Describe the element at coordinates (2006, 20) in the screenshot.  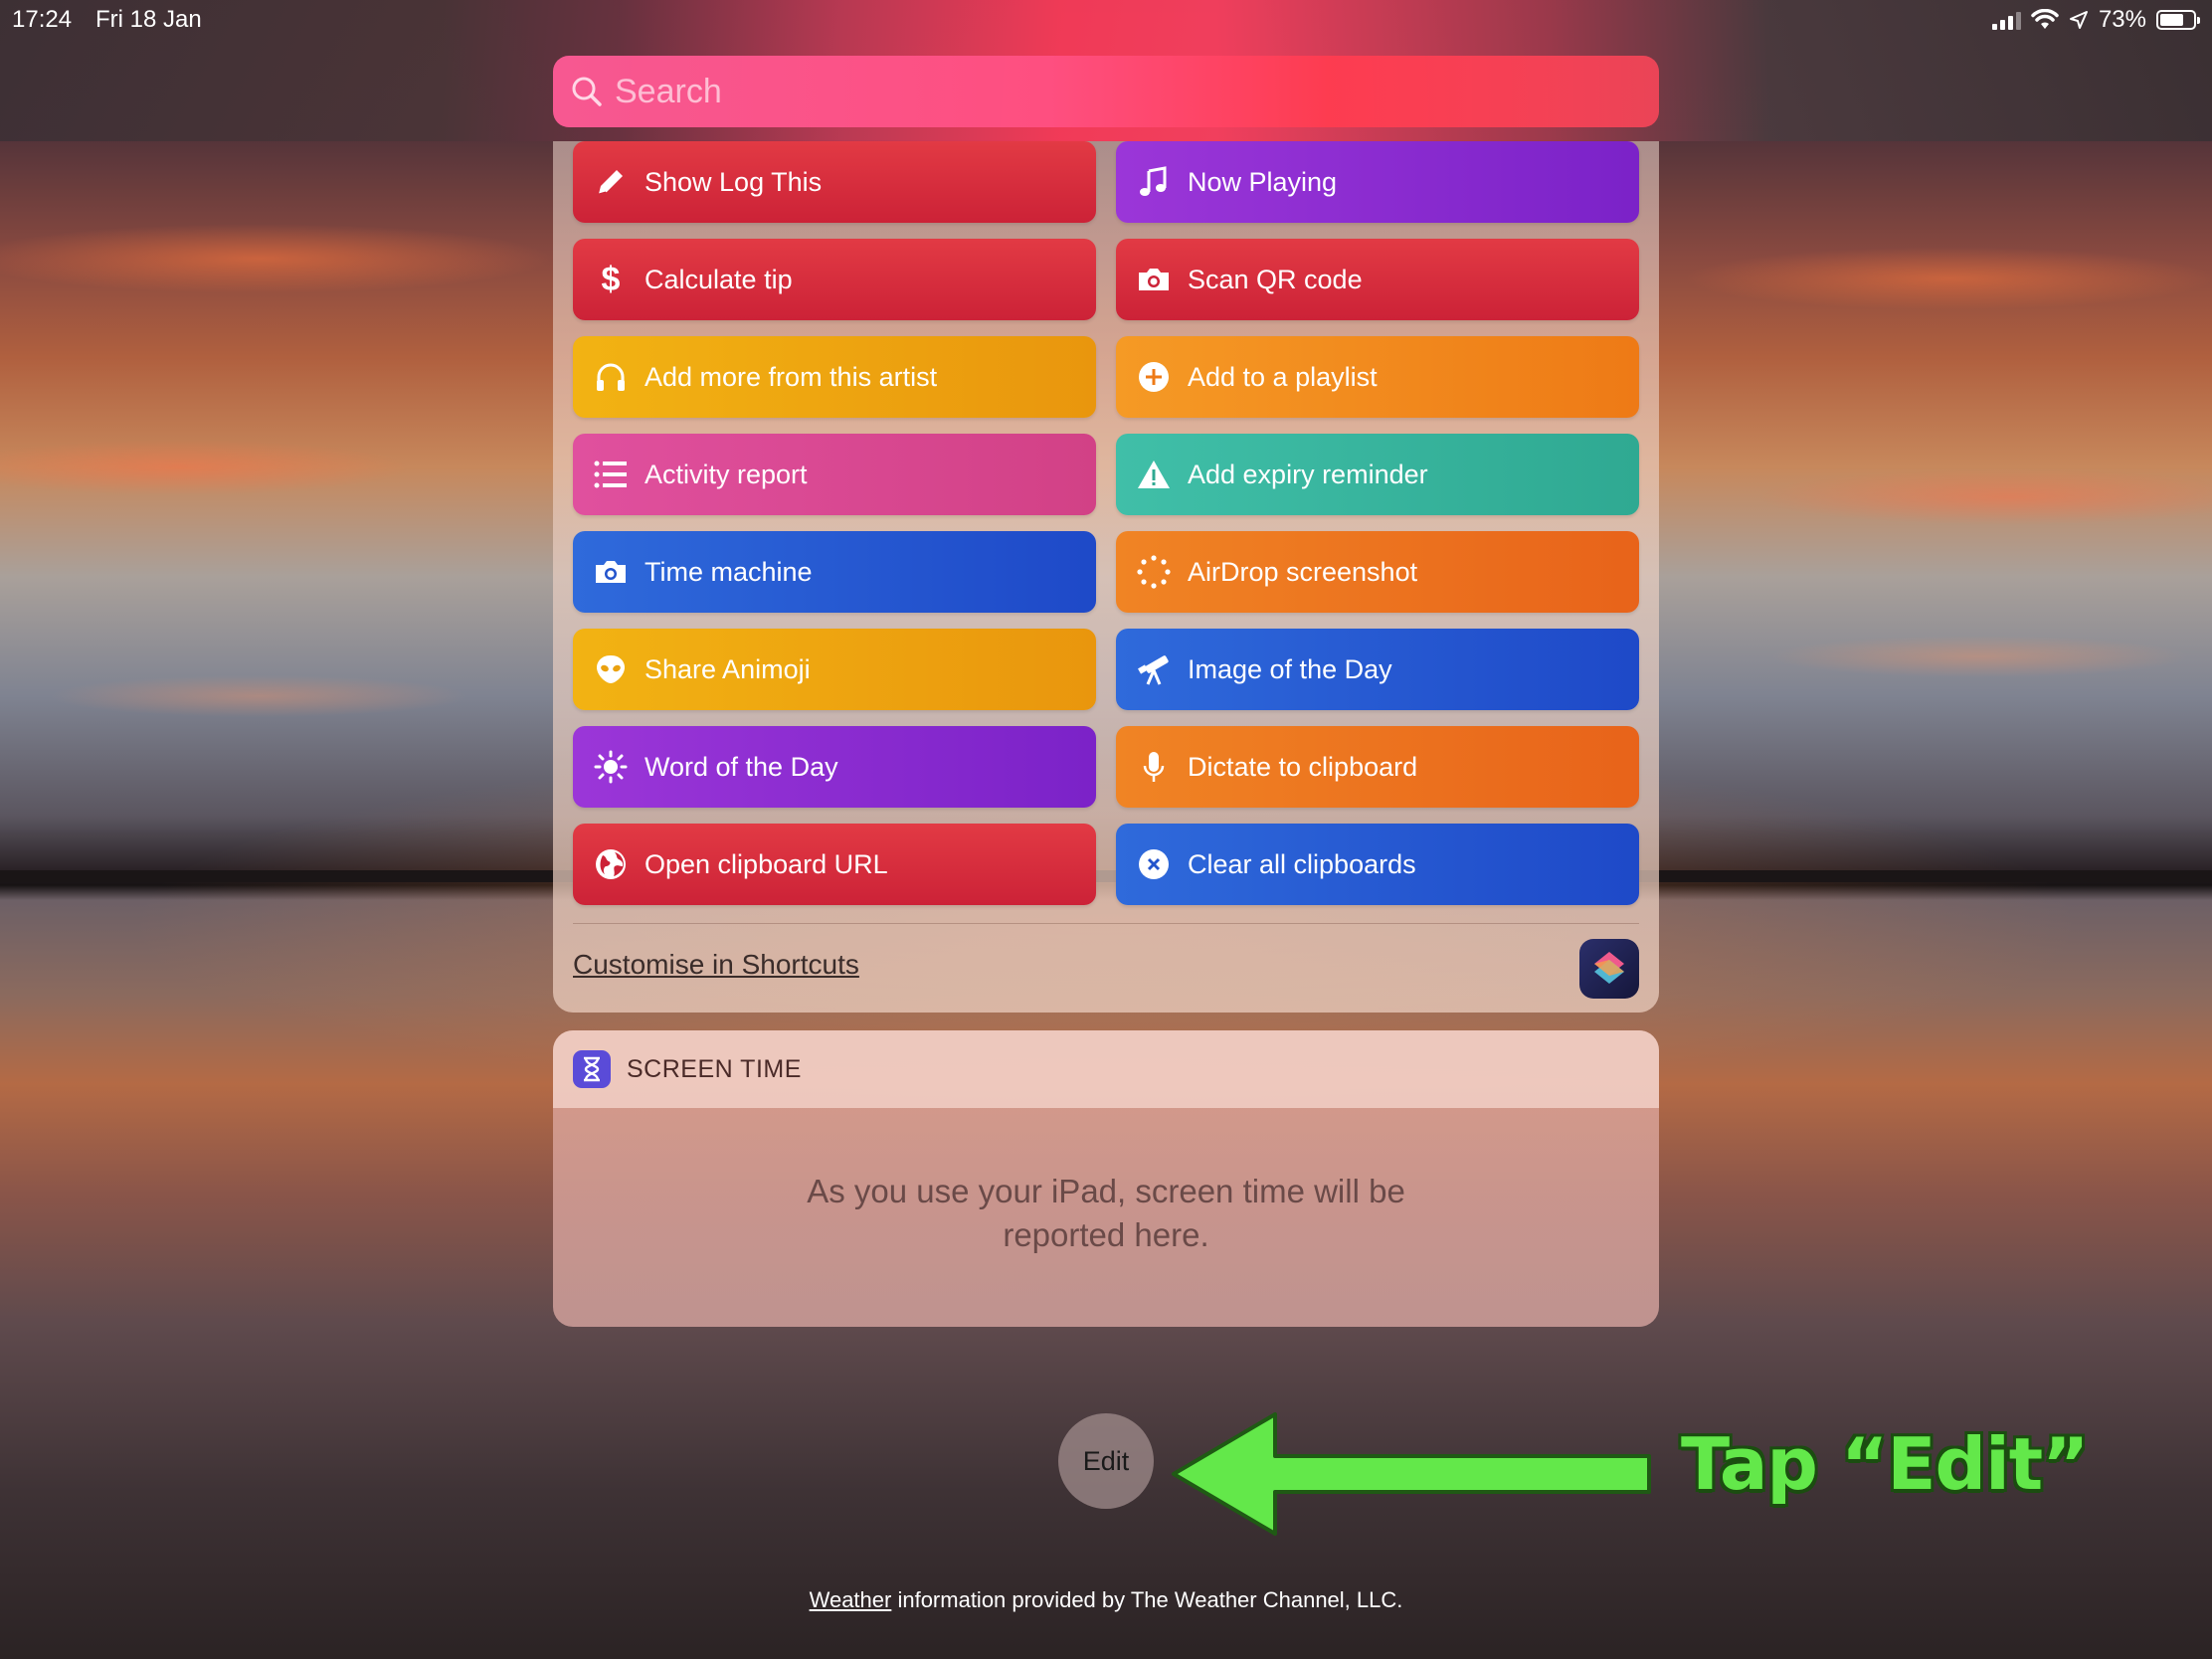
I see `cellular-signal-icon` at that location.